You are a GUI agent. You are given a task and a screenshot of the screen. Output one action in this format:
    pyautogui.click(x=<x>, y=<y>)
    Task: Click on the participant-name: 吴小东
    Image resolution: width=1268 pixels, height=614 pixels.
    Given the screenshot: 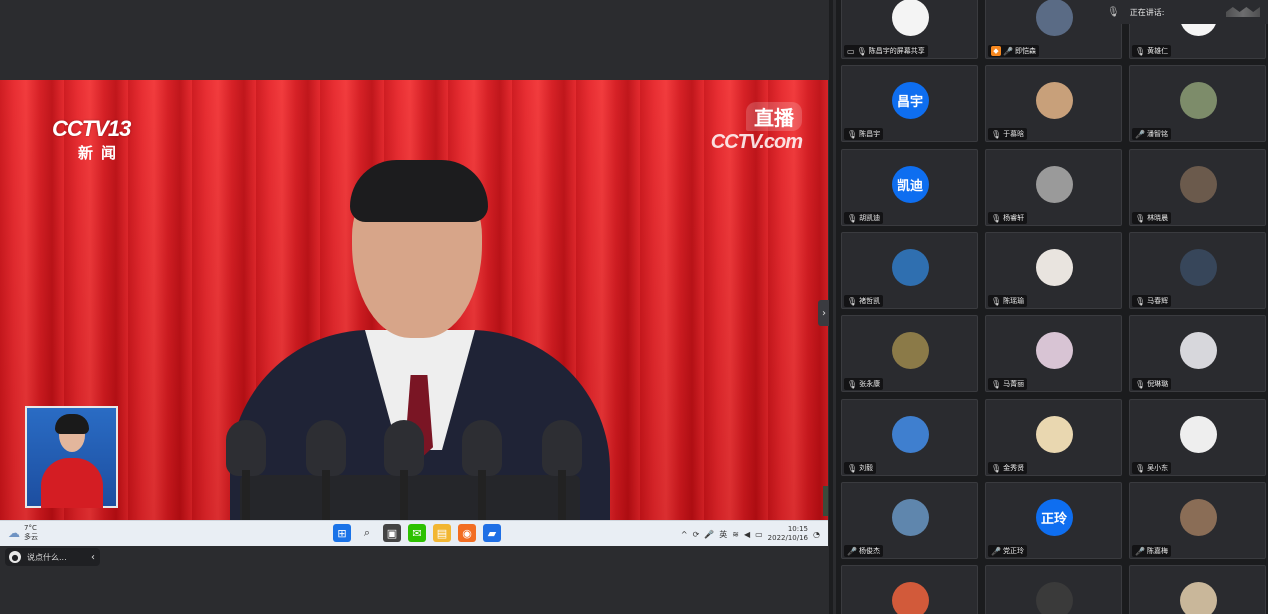 What is the action you would take?
    pyautogui.click(x=1157, y=468)
    